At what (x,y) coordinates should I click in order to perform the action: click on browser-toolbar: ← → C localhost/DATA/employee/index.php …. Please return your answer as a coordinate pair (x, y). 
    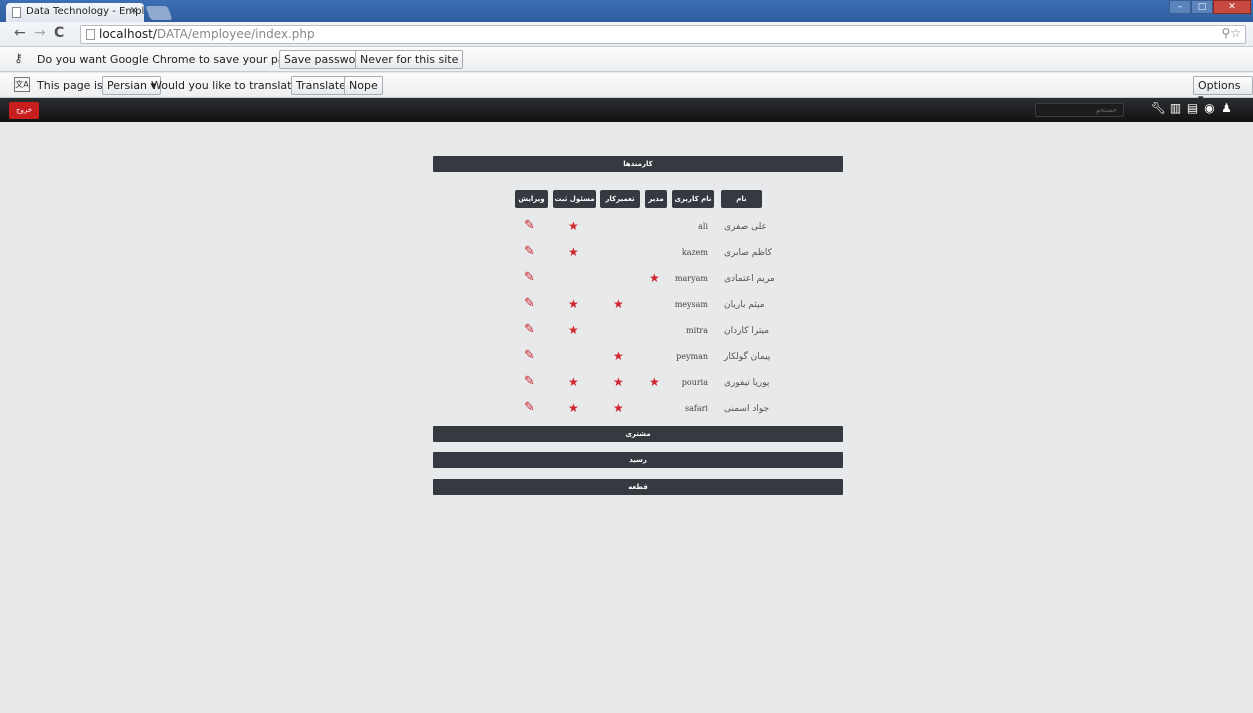
    Looking at the image, I should click on (626, 34).